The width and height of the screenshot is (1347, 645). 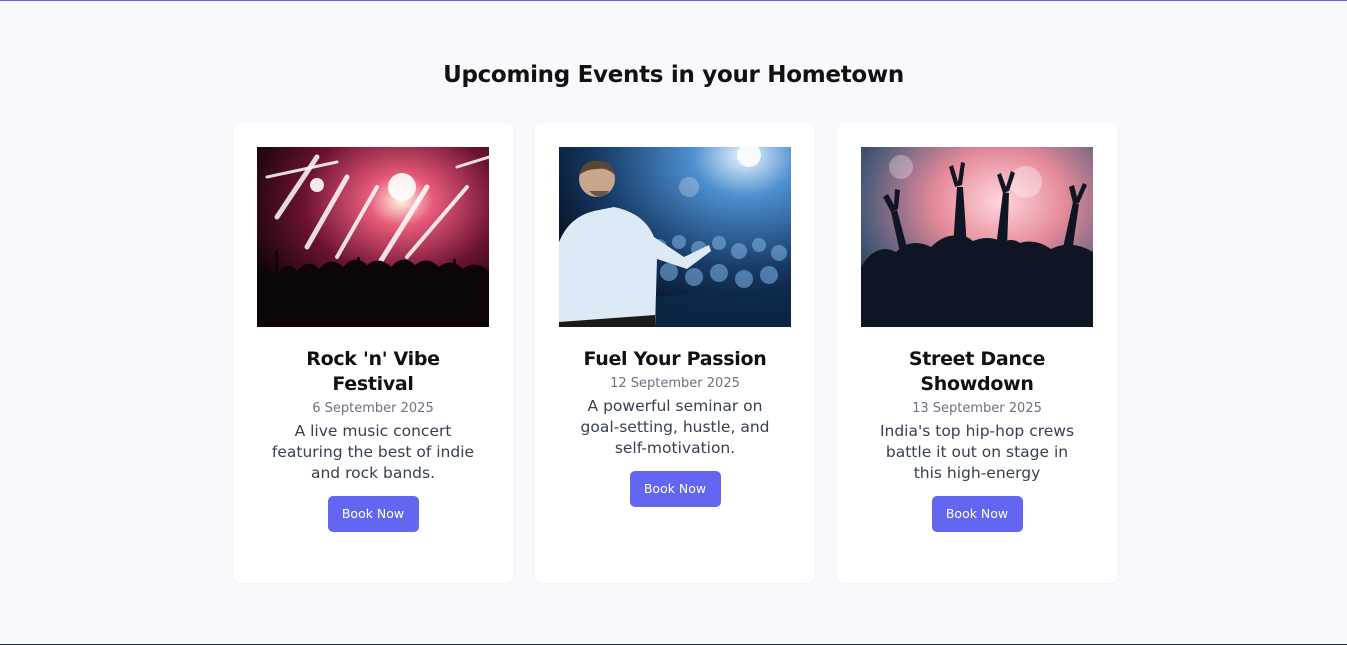 What do you see at coordinates (977, 408) in the screenshot?
I see `event-date: 13 September 2025` at bounding box center [977, 408].